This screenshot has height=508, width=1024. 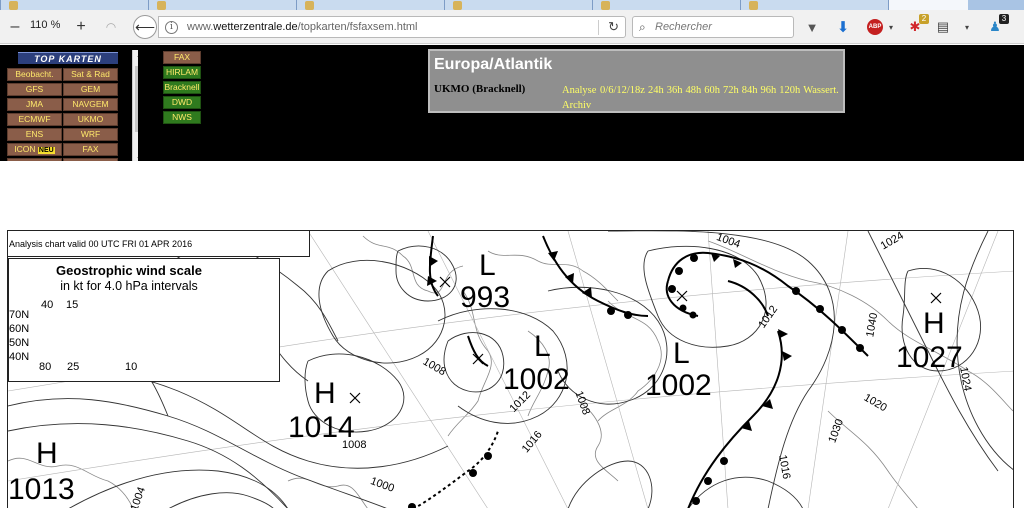 I want to click on topmenu-item-navgem: NAVGEM, so click(x=90, y=104).